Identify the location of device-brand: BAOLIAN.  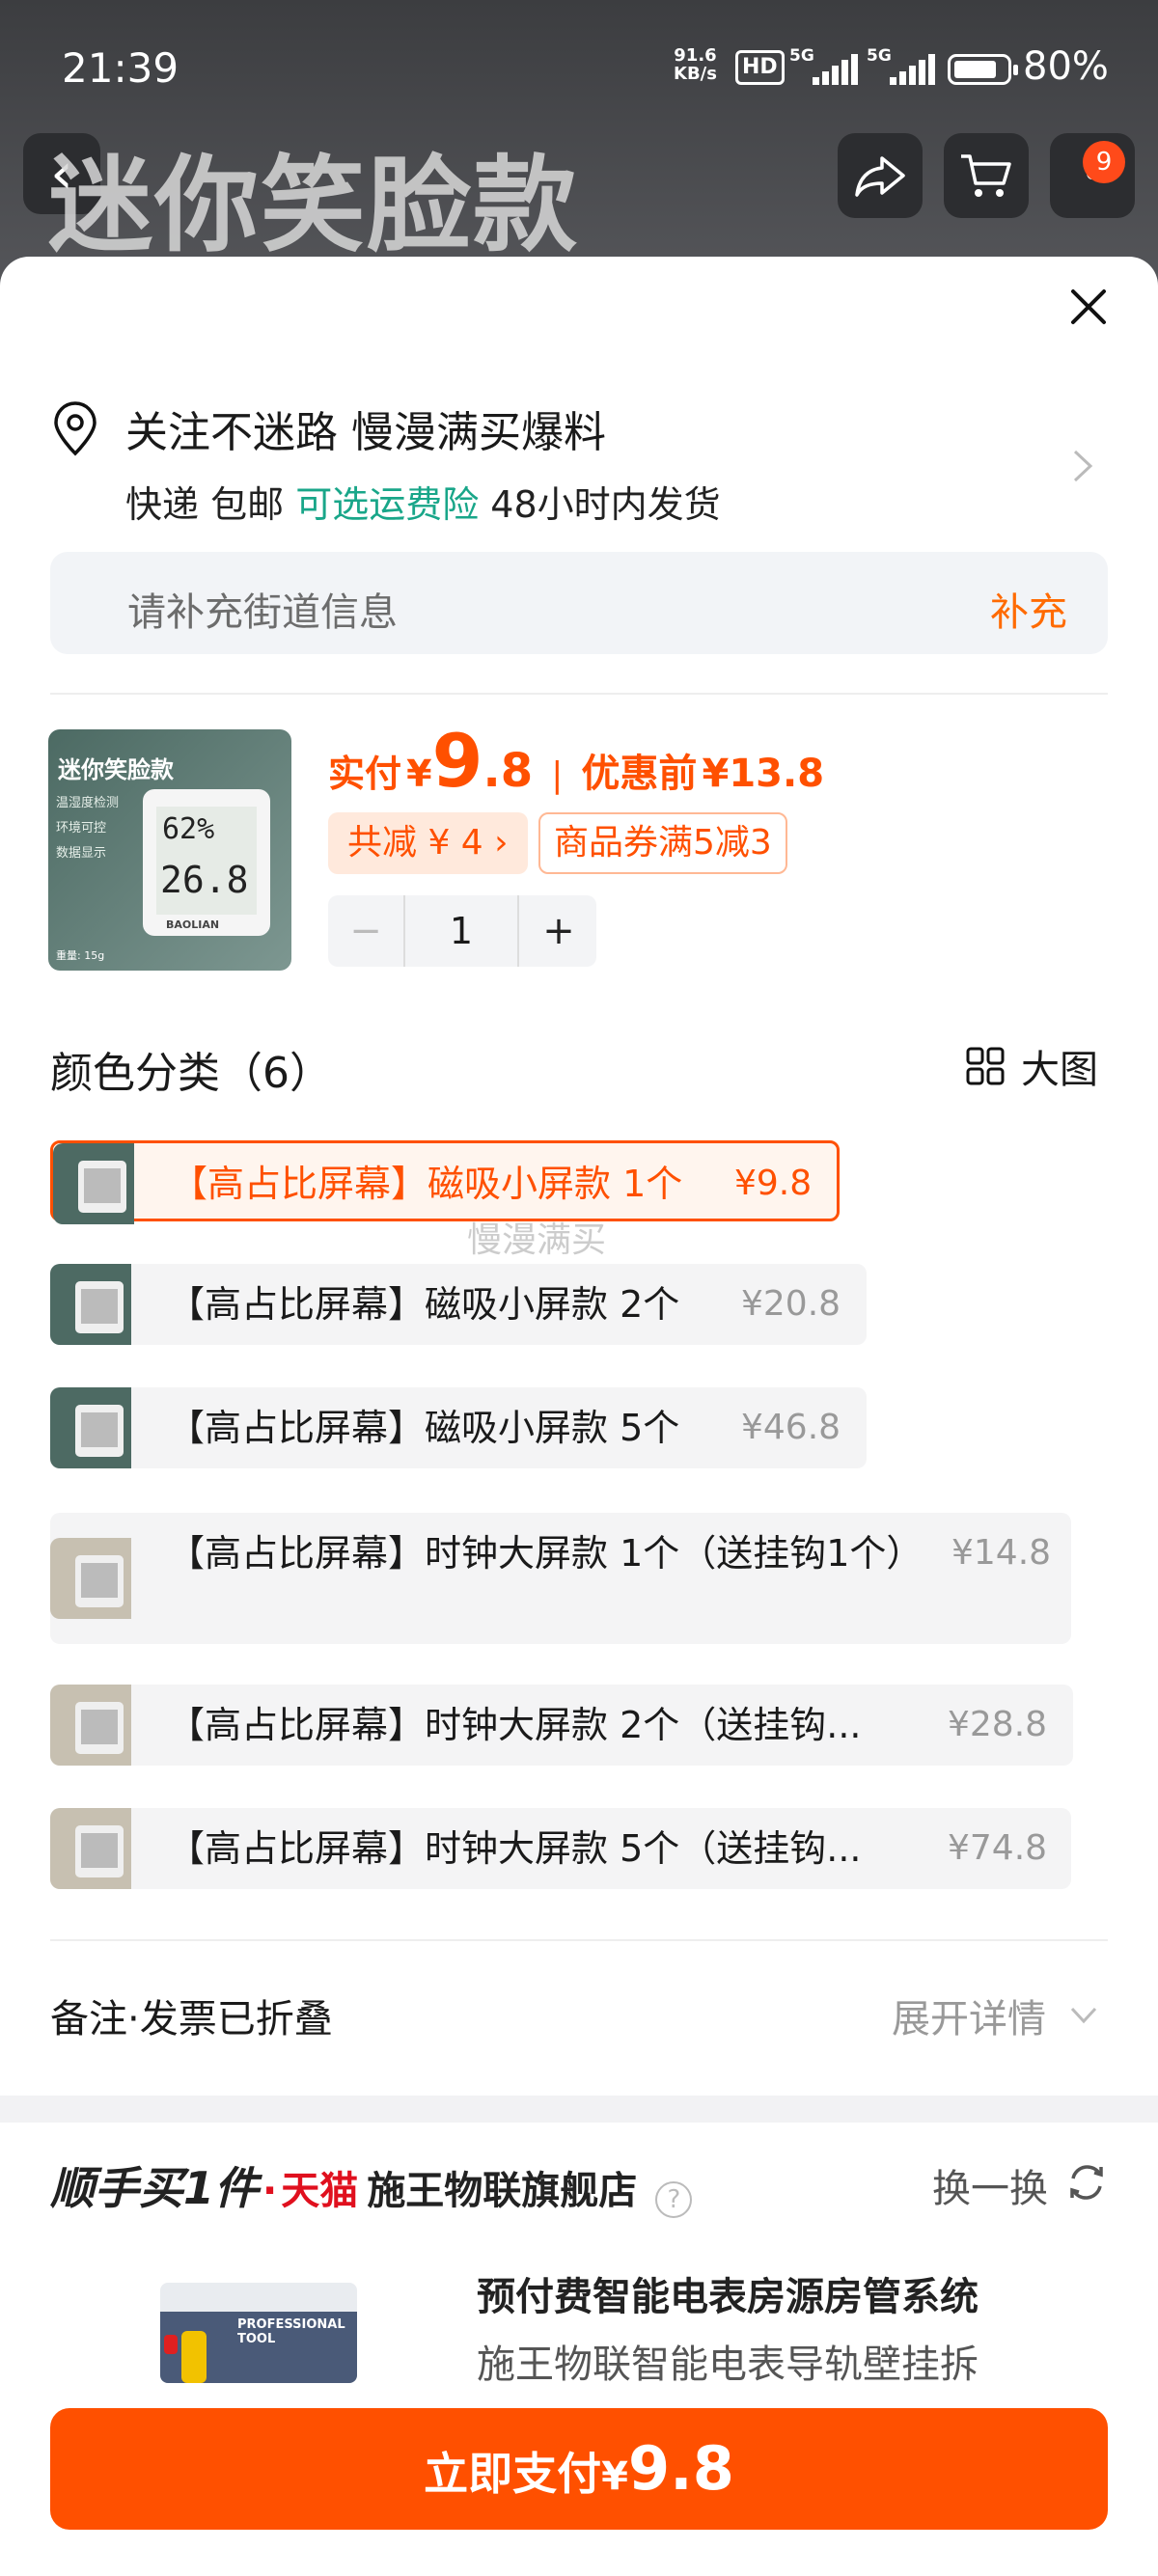
(193, 925).